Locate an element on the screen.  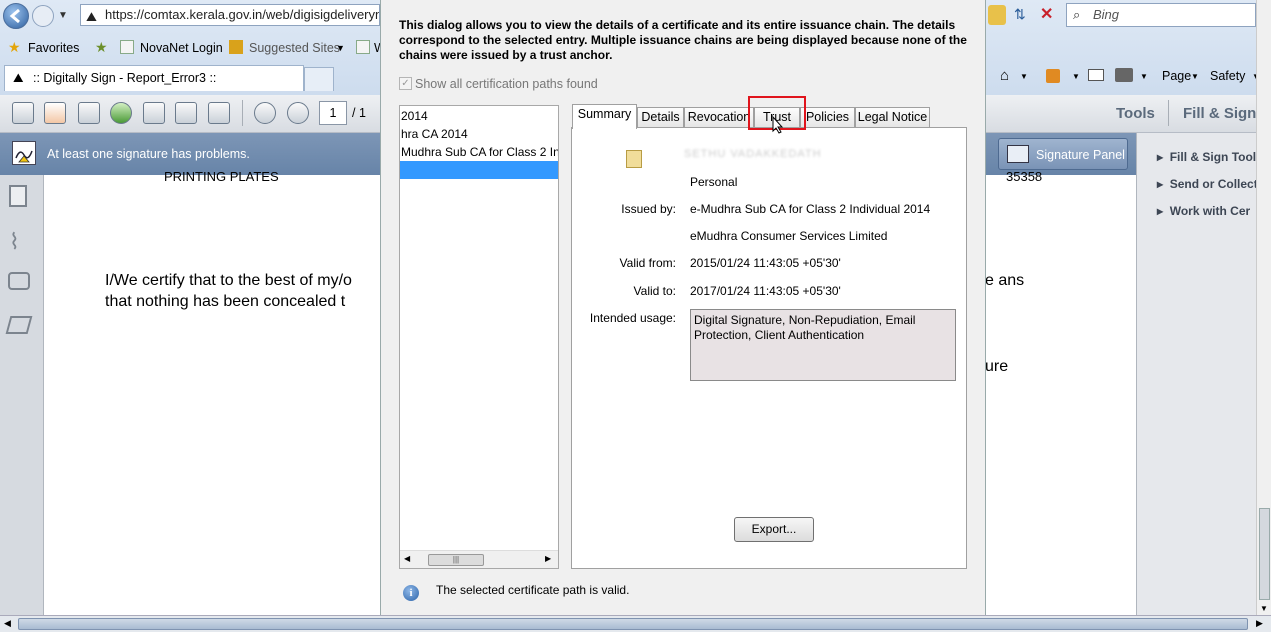
show-all-paths-checkbox: ✓ is located at coordinates (405, 83).